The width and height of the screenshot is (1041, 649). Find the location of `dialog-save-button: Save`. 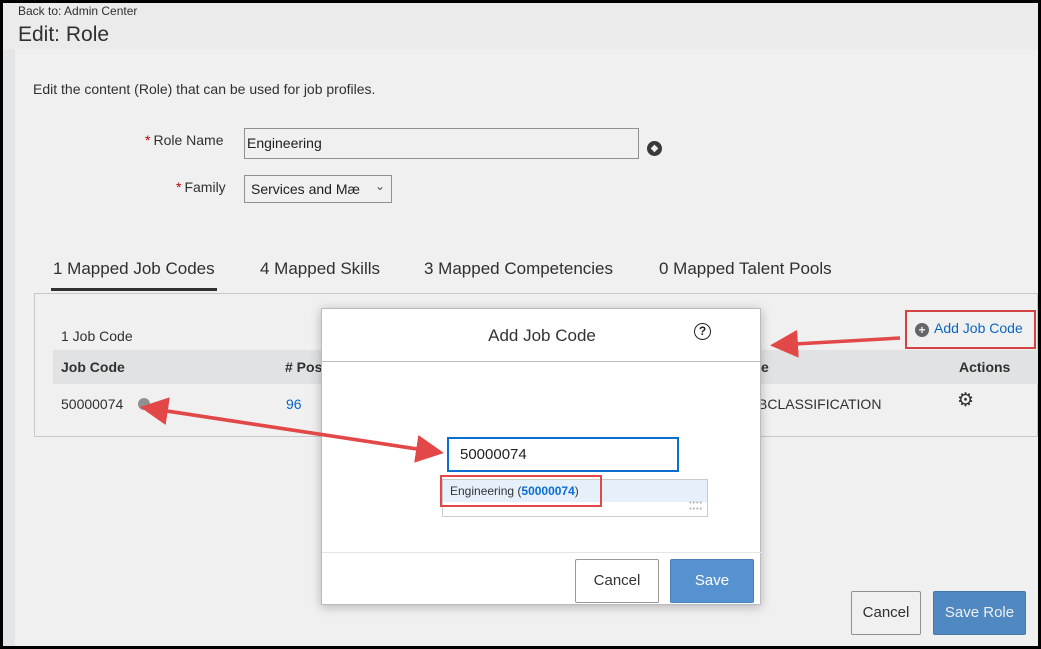

dialog-save-button: Save is located at coordinates (712, 581).